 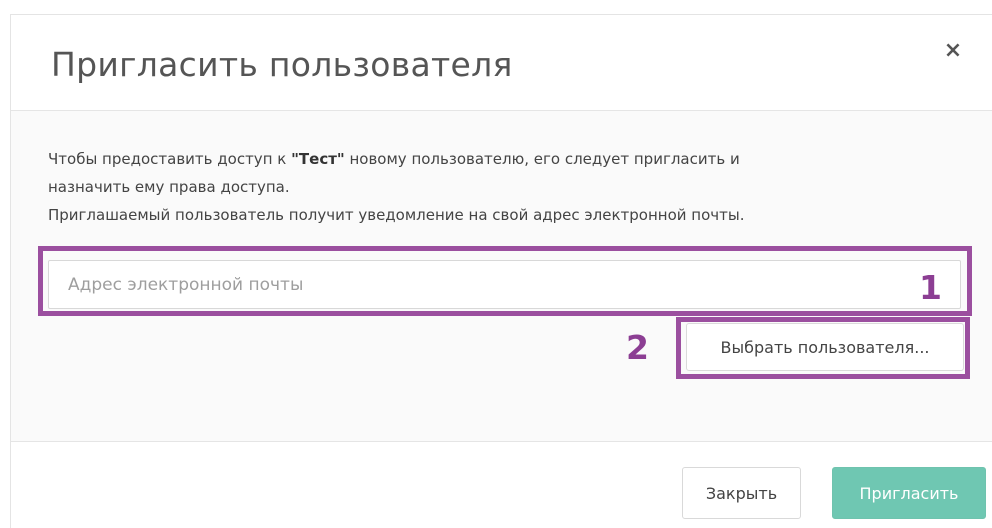 I want to click on close-button: Закрыть, so click(x=741, y=493).